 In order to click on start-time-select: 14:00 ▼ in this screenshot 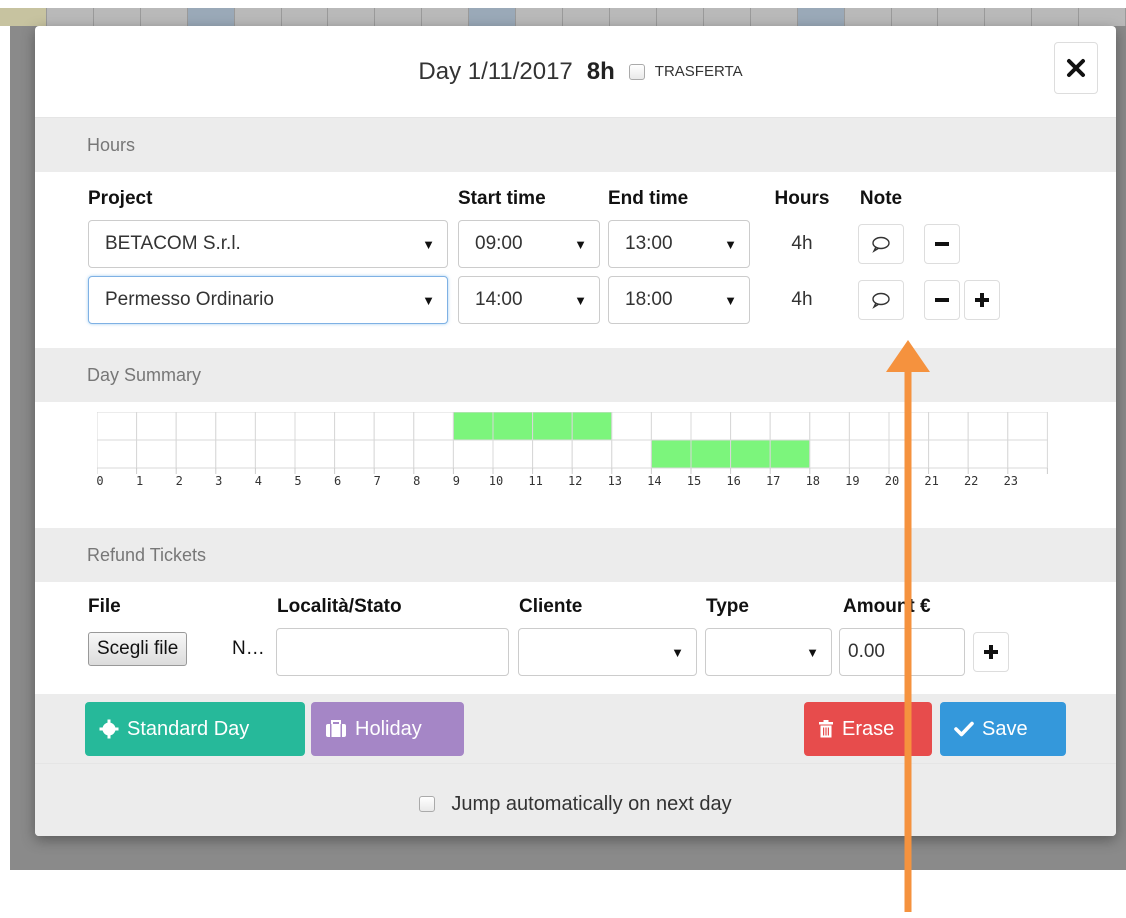, I will do `click(529, 300)`.